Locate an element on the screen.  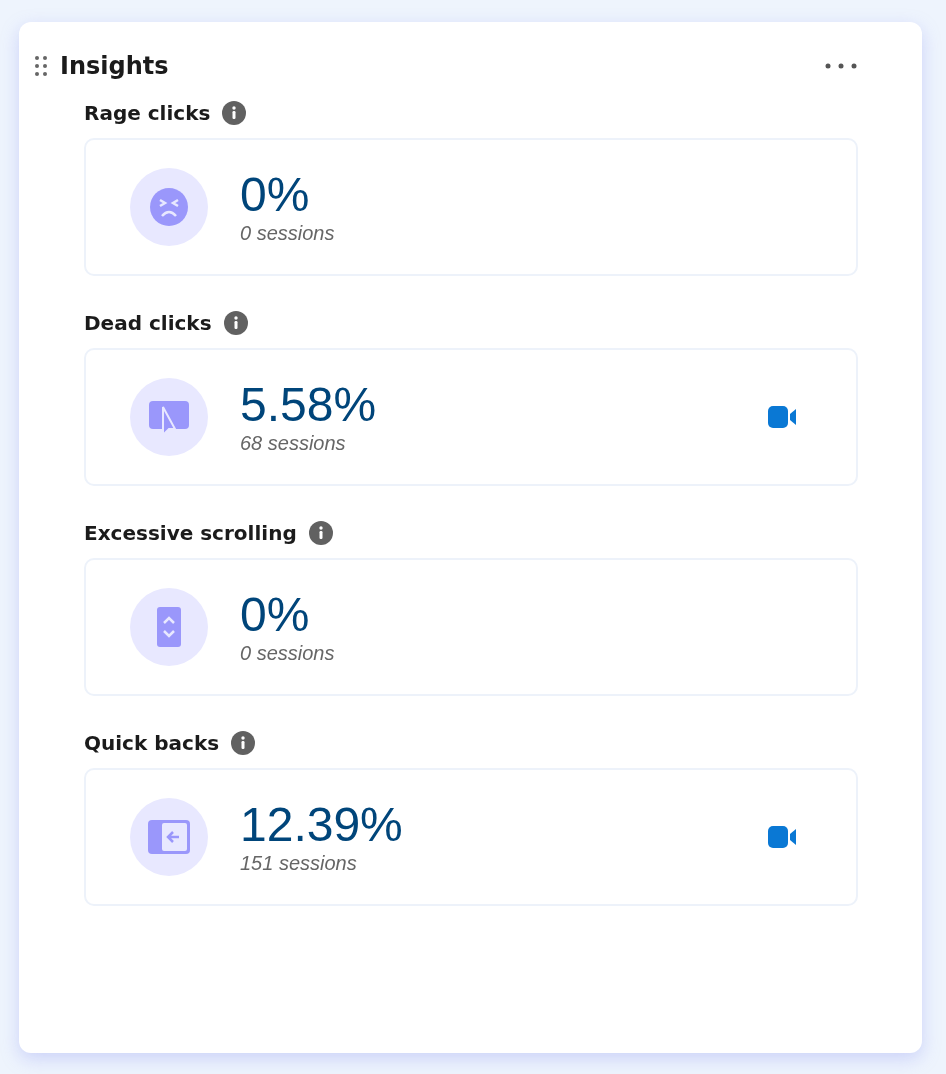
drag-handle-icon is located at coordinates (41, 66).